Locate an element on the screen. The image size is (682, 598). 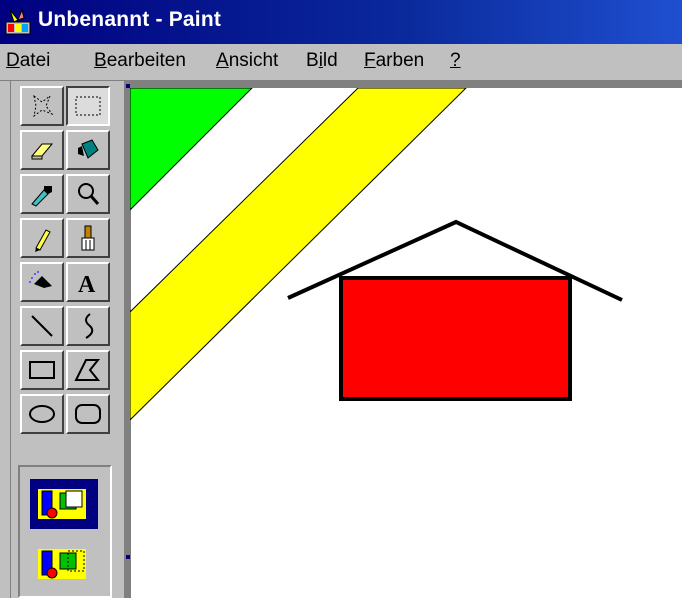
text-icon: A is located at coordinates (87, 285).